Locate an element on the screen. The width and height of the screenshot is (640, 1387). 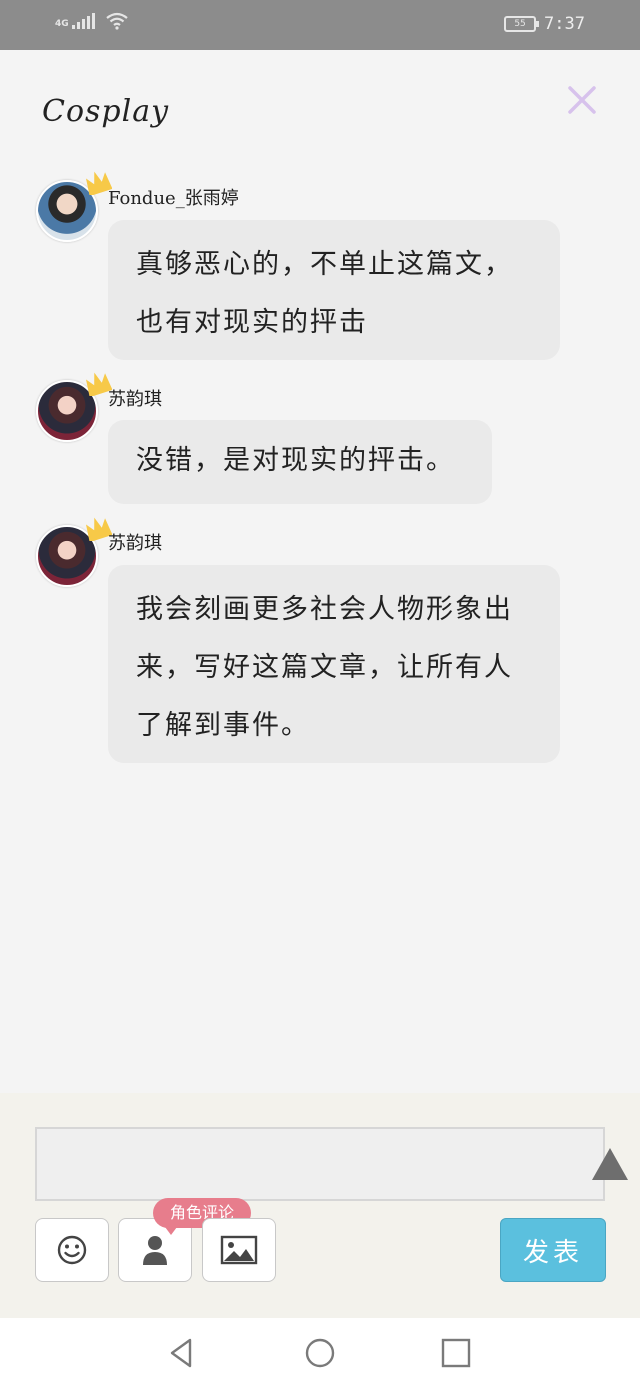
image-button is located at coordinates (239, 1250).